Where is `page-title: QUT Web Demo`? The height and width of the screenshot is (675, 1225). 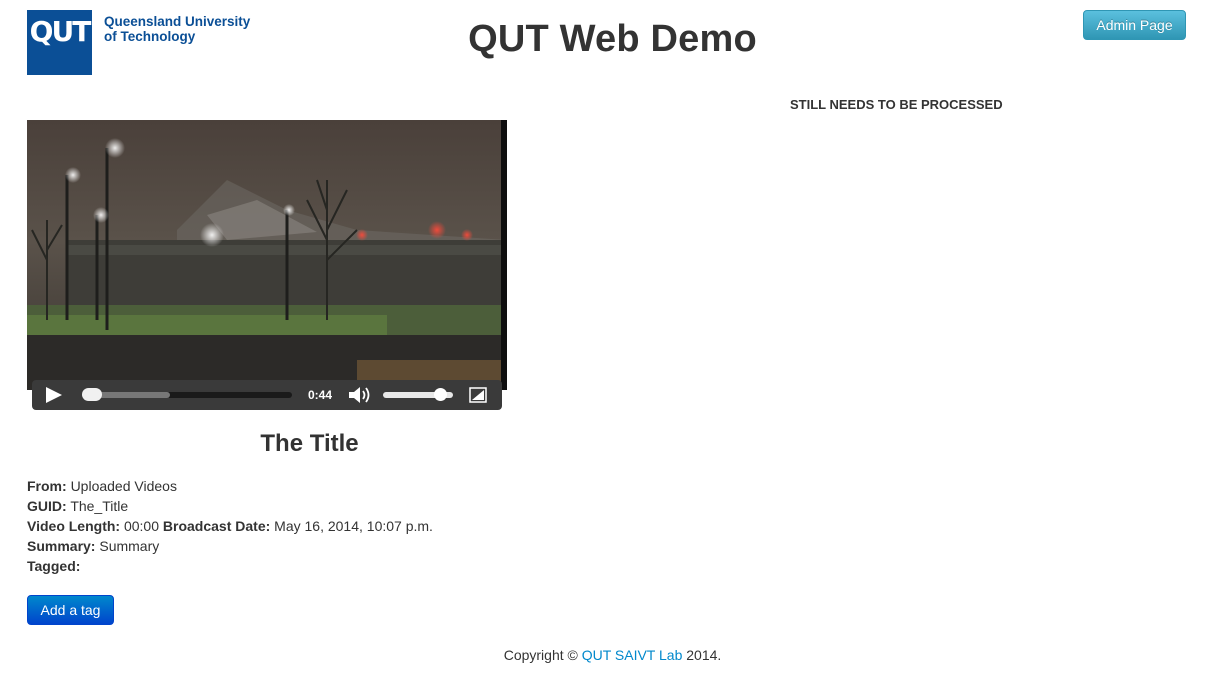
page-title: QUT Web Demo is located at coordinates (612, 39).